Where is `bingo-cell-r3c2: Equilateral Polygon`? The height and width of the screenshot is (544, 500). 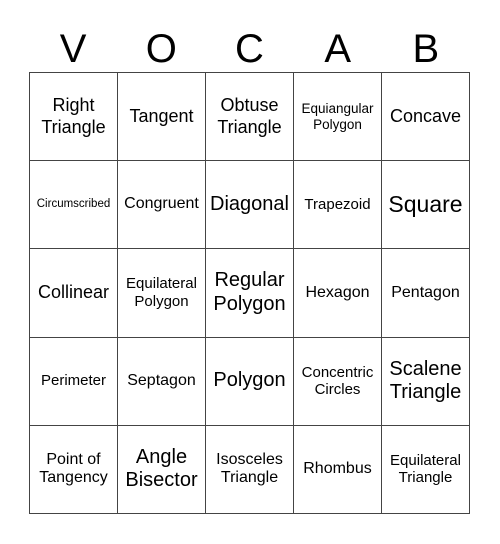 bingo-cell-r3c2: Equilateral Polygon is located at coordinates (162, 293).